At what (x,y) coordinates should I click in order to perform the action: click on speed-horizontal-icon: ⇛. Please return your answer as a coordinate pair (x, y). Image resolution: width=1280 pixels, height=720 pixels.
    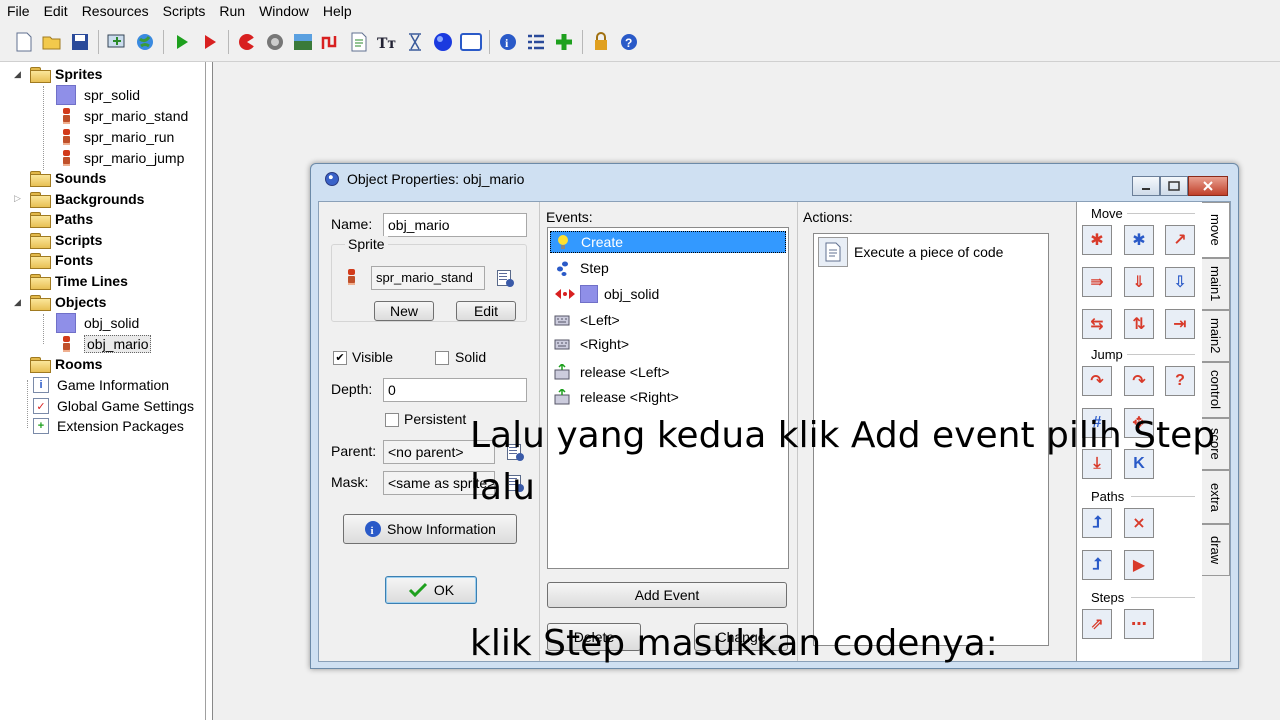
    Looking at the image, I should click on (1097, 282).